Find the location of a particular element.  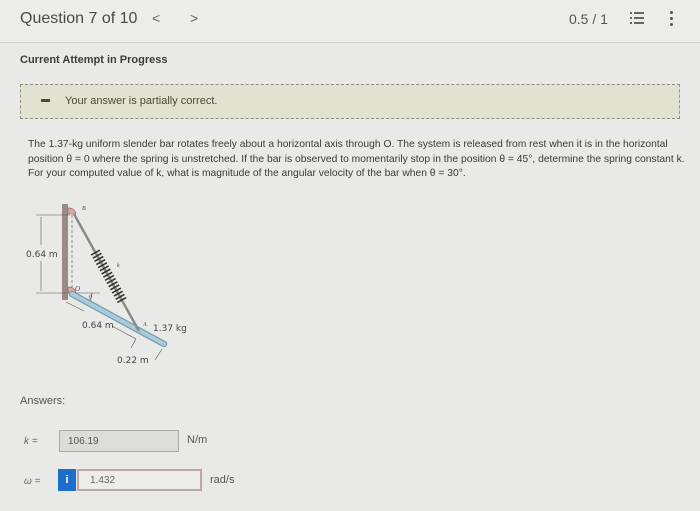

label-theta: θ is located at coordinates (90, 298).